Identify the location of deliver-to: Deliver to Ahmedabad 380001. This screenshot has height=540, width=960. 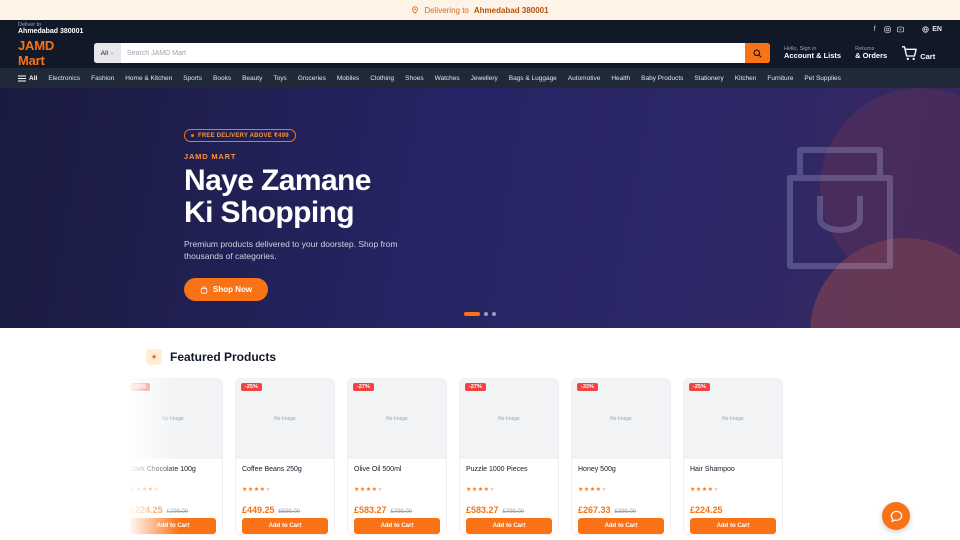
(51, 29).